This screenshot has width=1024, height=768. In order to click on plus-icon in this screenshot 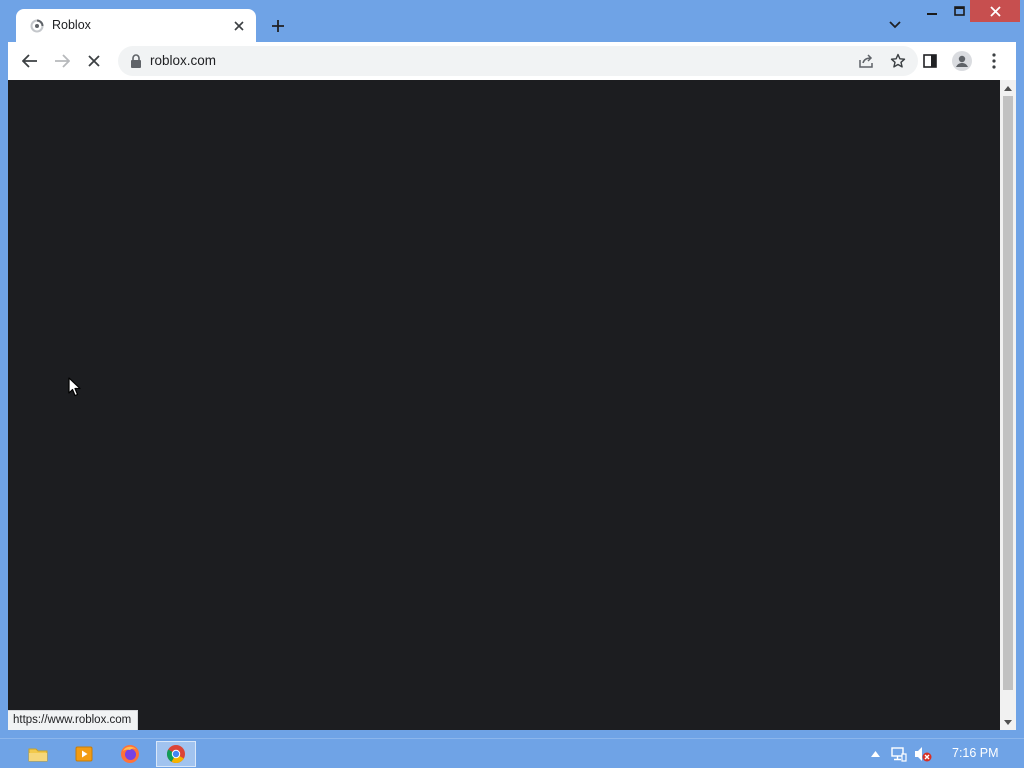, I will do `click(278, 26)`.